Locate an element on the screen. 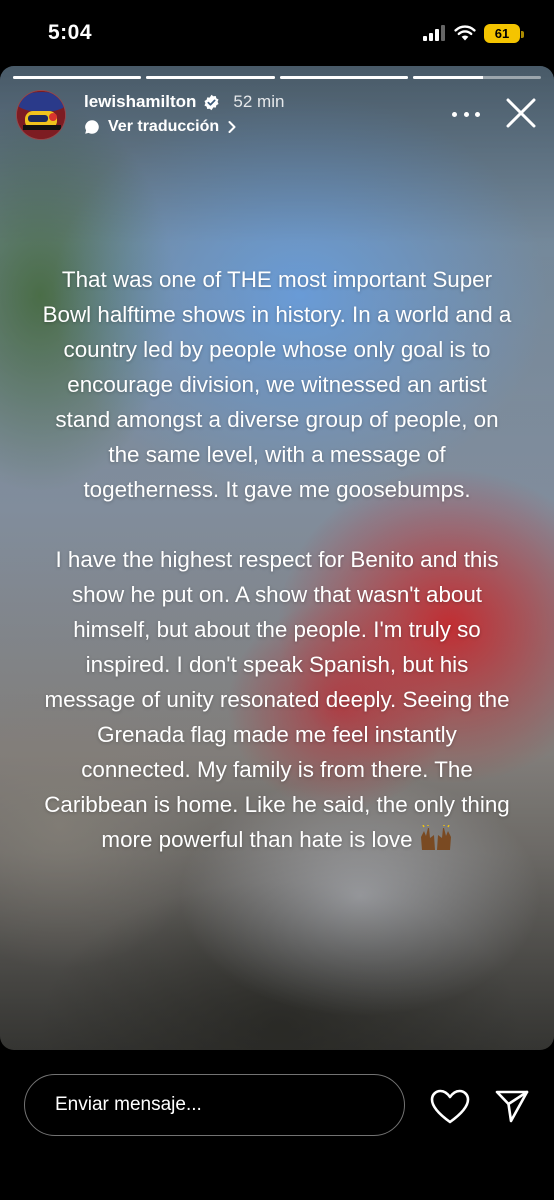 Image resolution: width=554 pixels, height=1200 pixels. reply-bar is located at coordinates (277, 1125).